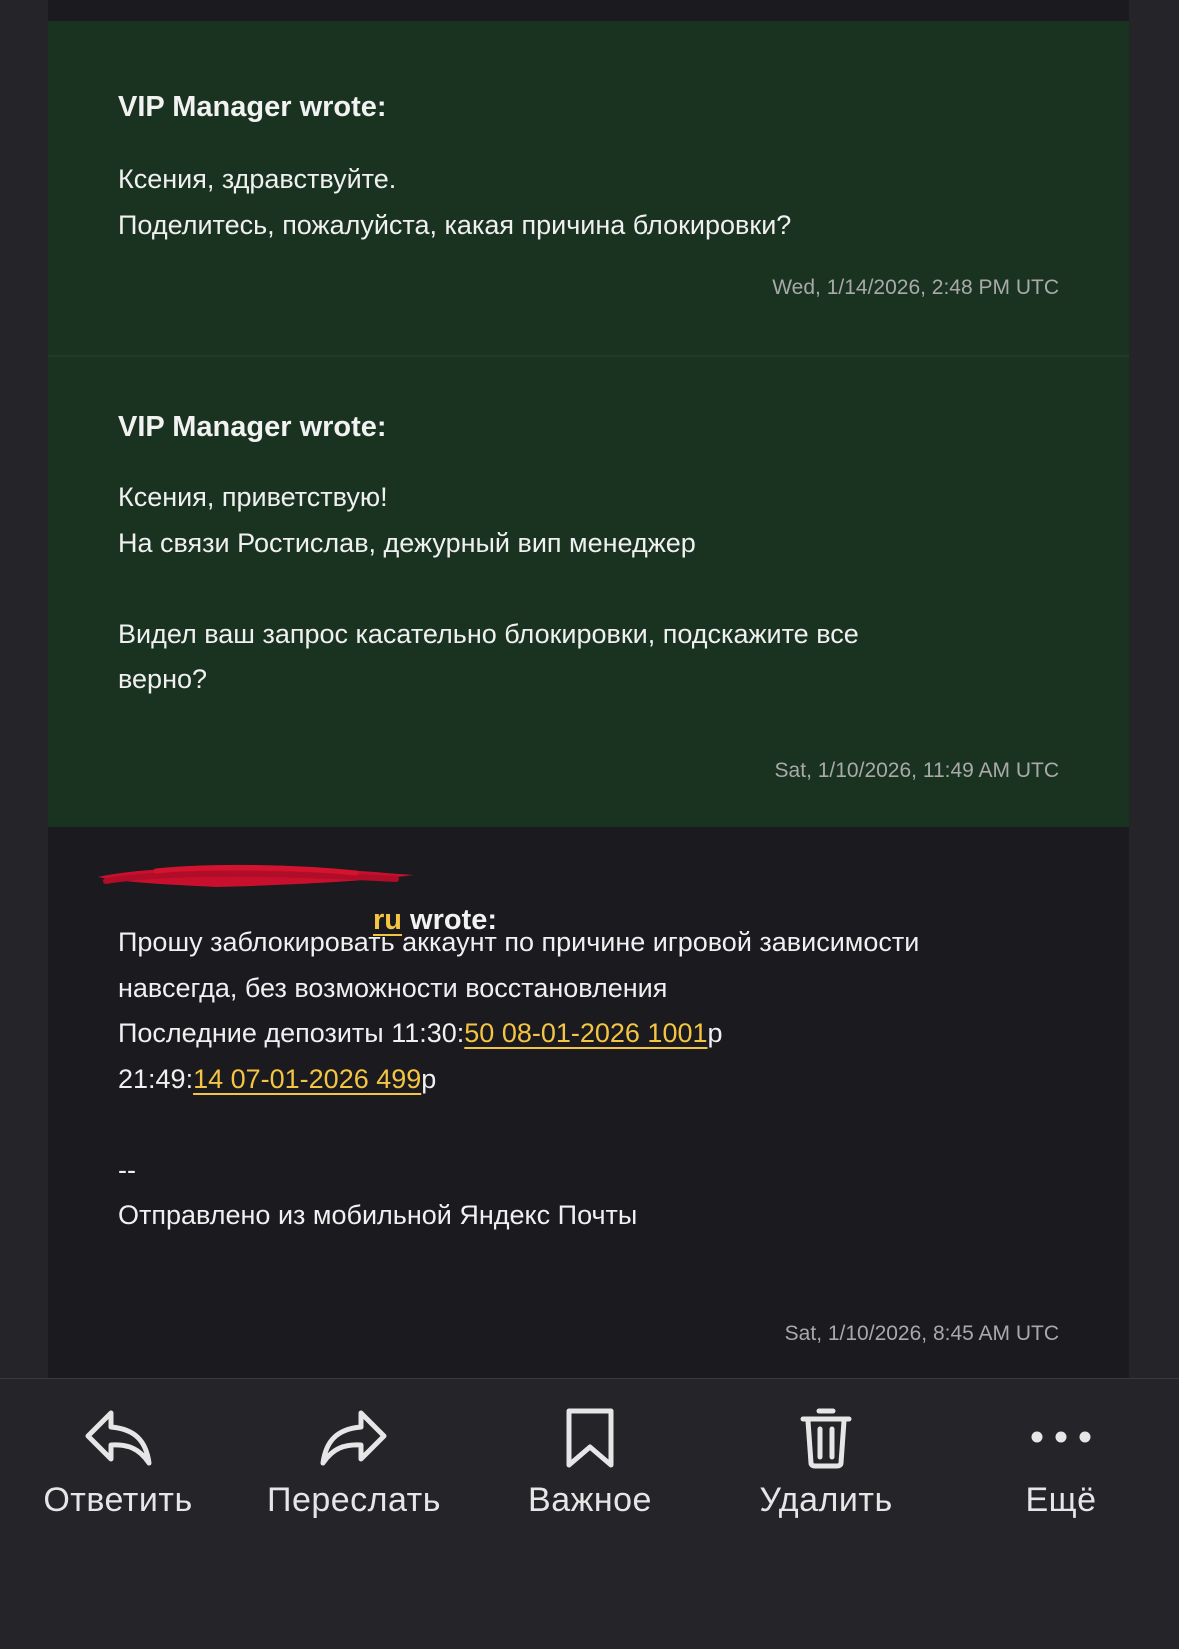 The image size is (1179, 1649). I want to click on message-line-deposit-2: 21:49:14 07-01-2026 499р, so click(277, 1078).